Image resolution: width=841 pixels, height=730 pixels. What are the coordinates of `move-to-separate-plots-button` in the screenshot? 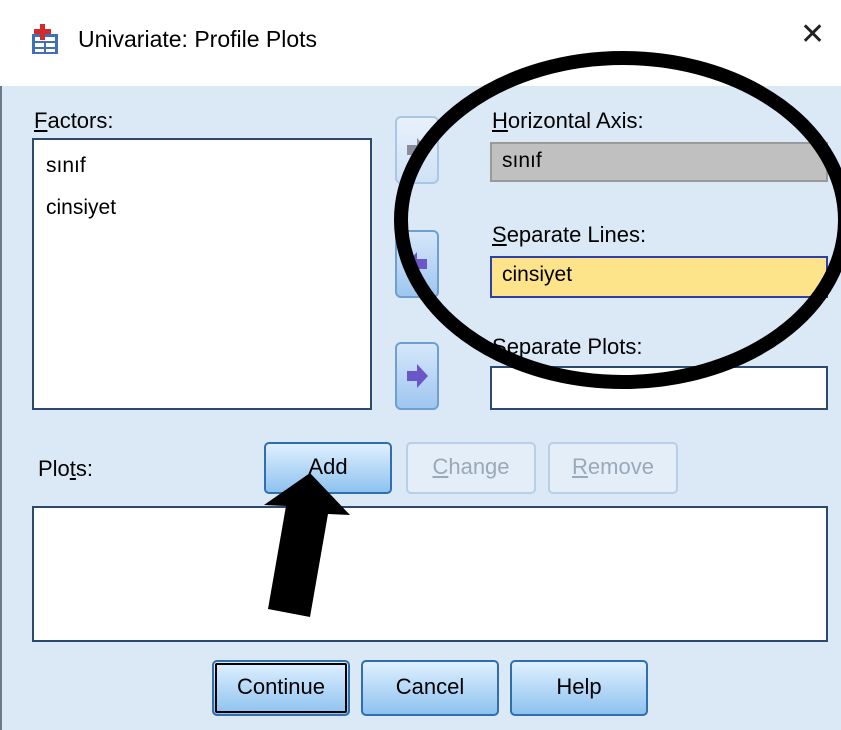 It's located at (417, 376).